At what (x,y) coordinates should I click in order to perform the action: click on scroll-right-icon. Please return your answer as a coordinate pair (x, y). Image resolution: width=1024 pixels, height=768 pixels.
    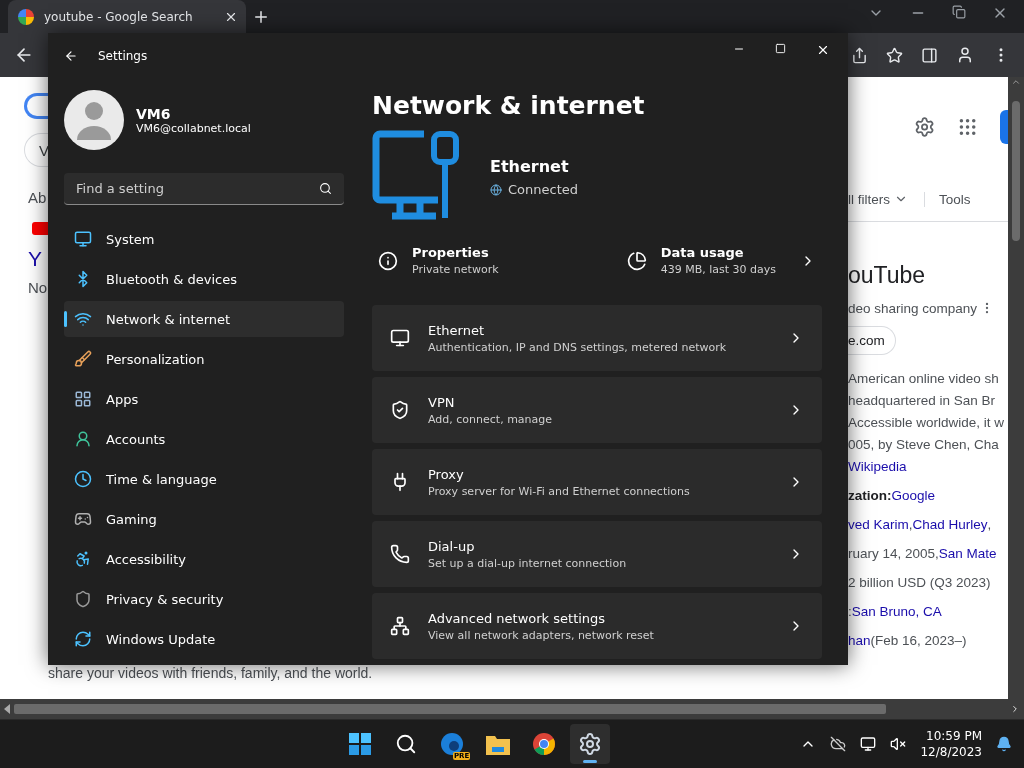
    Looking at the image, I should click on (1015, 709).